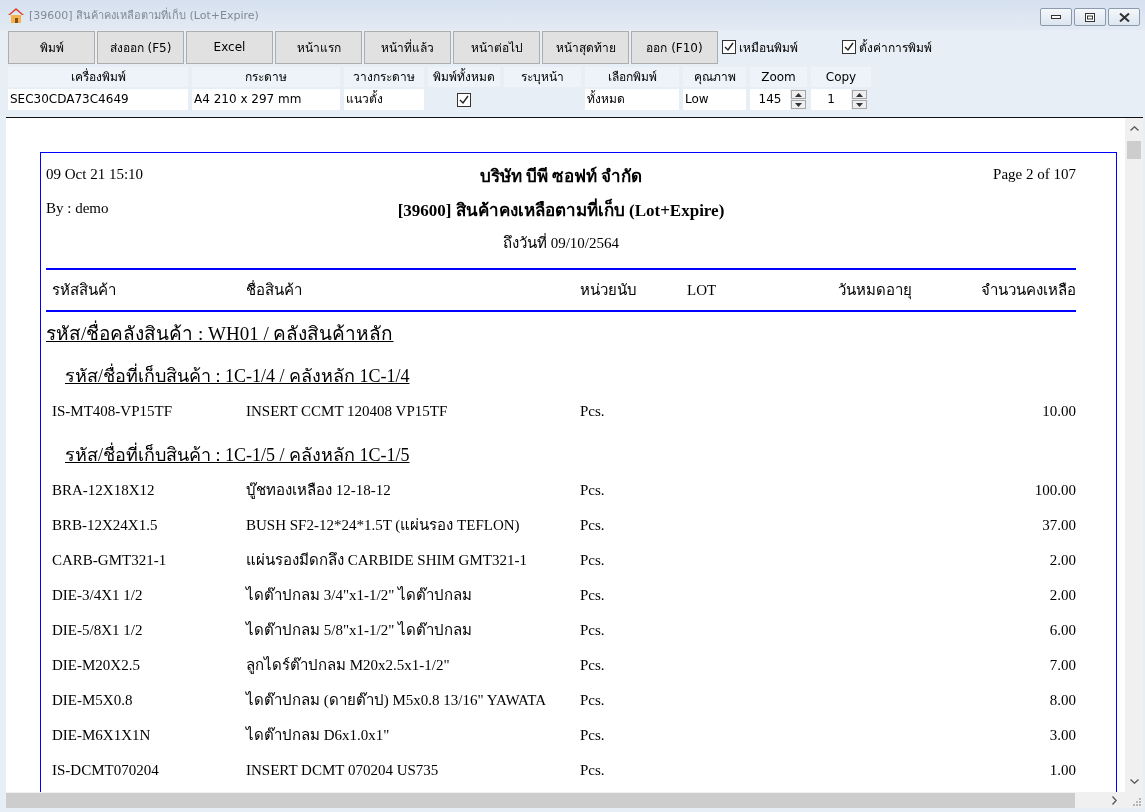 The height and width of the screenshot is (812, 1145). Describe the element at coordinates (112, 411) in the screenshot. I see `table-cell-text: IS-MT408-VP15TF` at that location.